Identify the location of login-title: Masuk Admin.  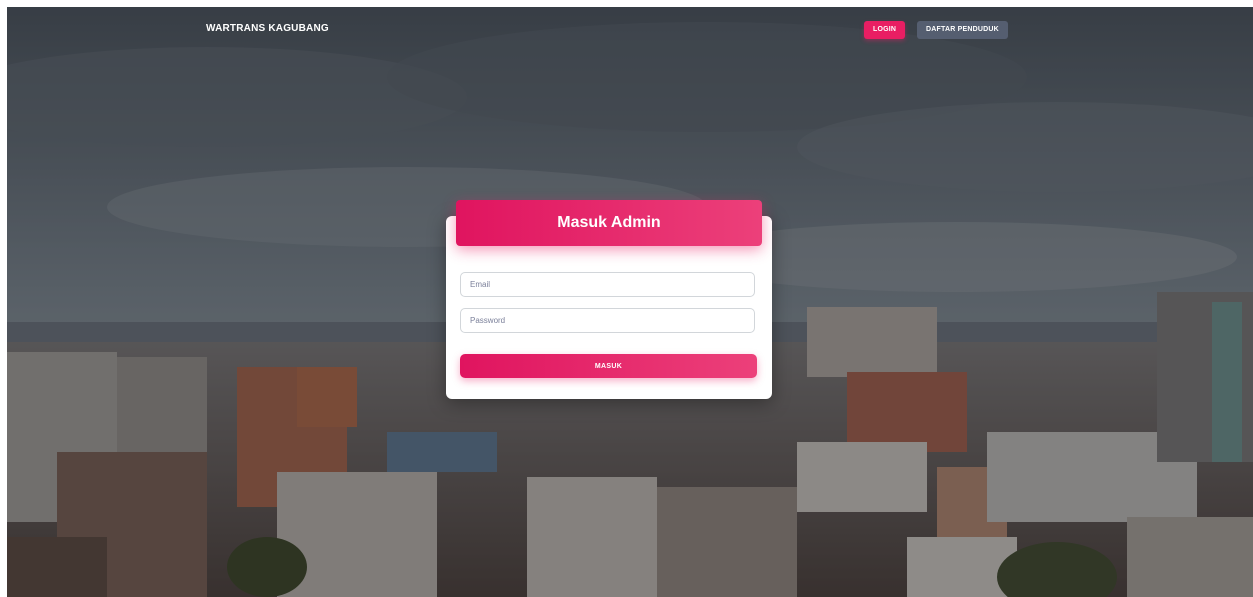
(609, 222).